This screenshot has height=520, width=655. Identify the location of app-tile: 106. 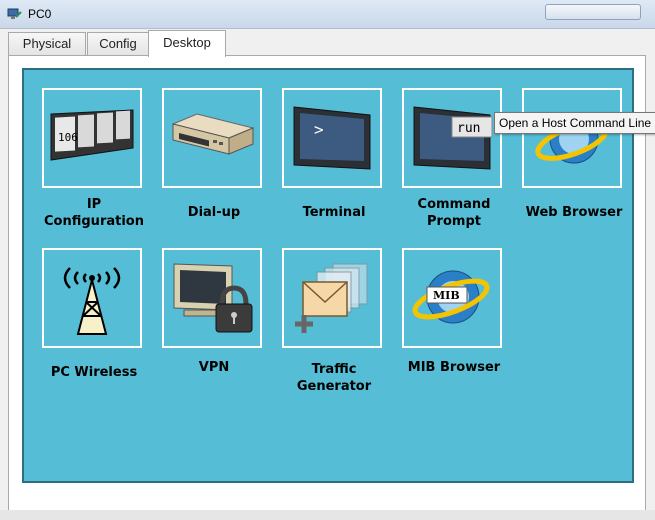
(92, 138).